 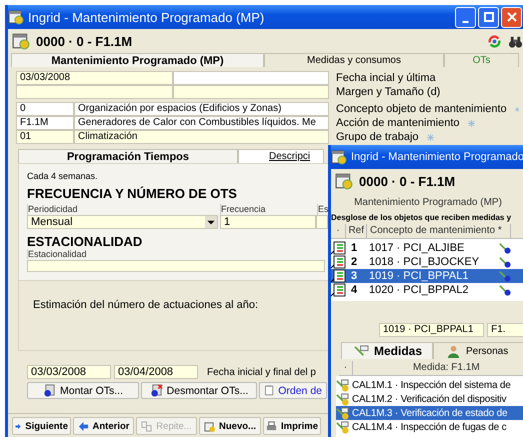 I want to click on tab: Personas, so click(x=478, y=350).